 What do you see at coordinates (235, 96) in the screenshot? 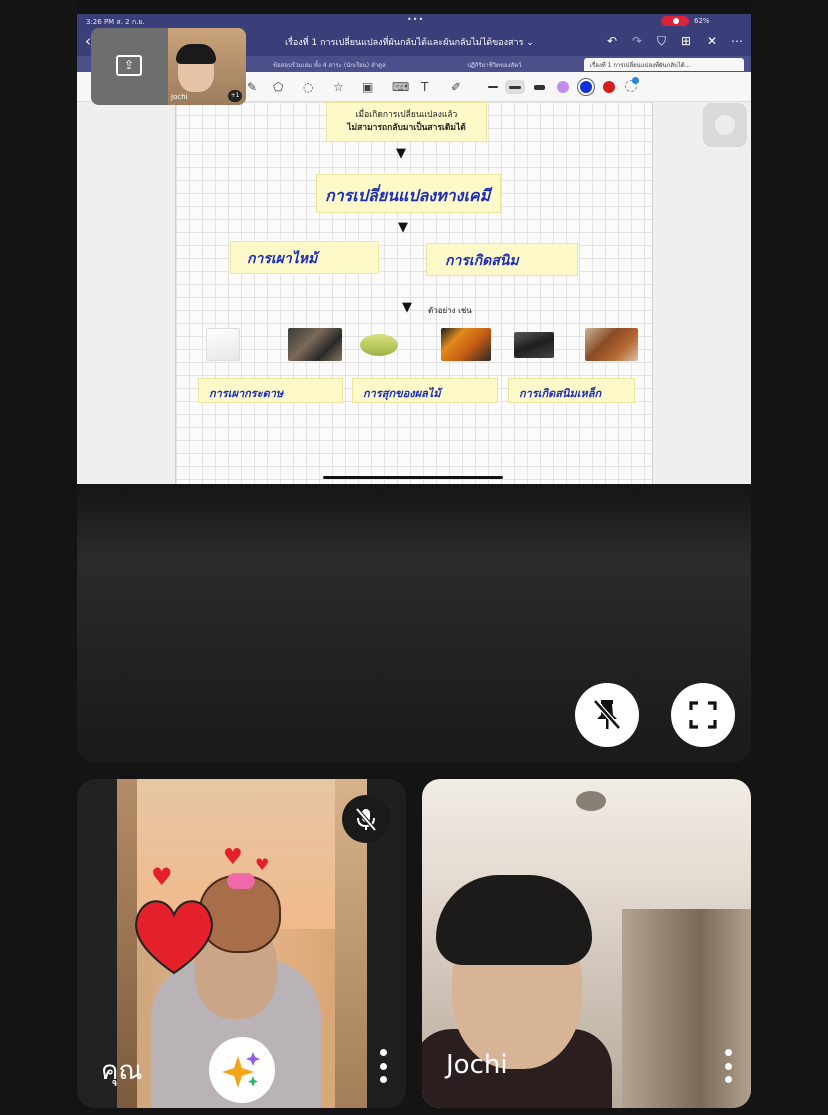
I see `pip-more-count: +1` at bounding box center [235, 96].